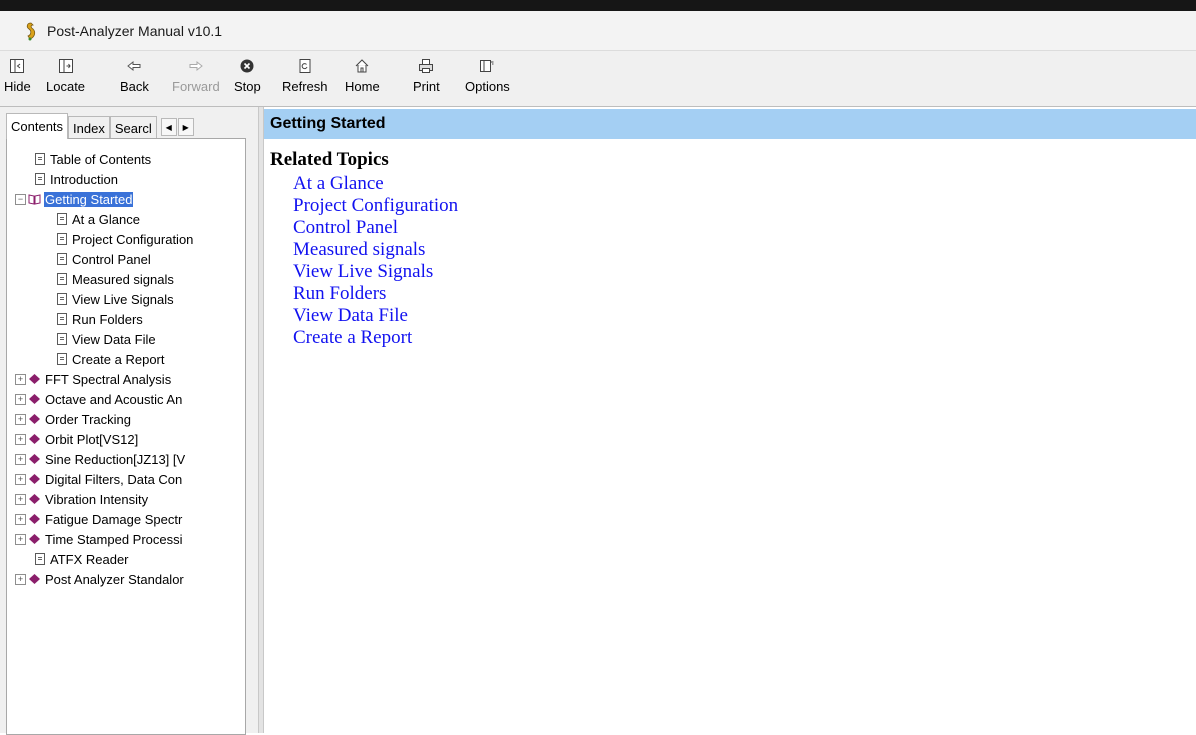 This screenshot has width=1196, height=735. I want to click on tree-item-sine-reduction: + Sine Reduction[JZ13] [V, so click(100, 459).